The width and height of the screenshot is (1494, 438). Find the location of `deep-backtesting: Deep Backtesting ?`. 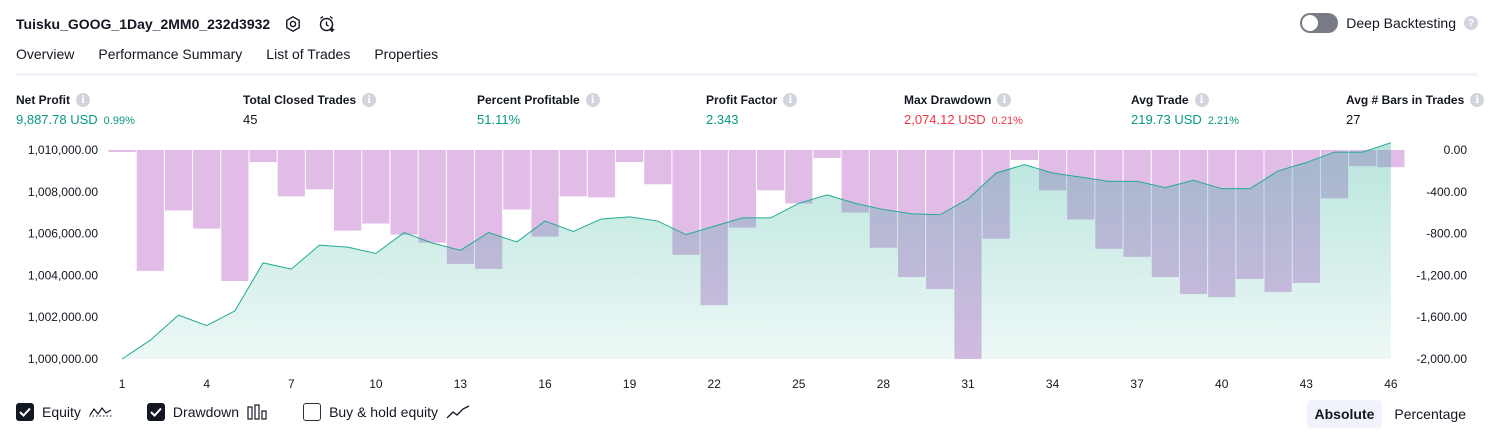

deep-backtesting: Deep Backtesting ? is located at coordinates (1389, 23).